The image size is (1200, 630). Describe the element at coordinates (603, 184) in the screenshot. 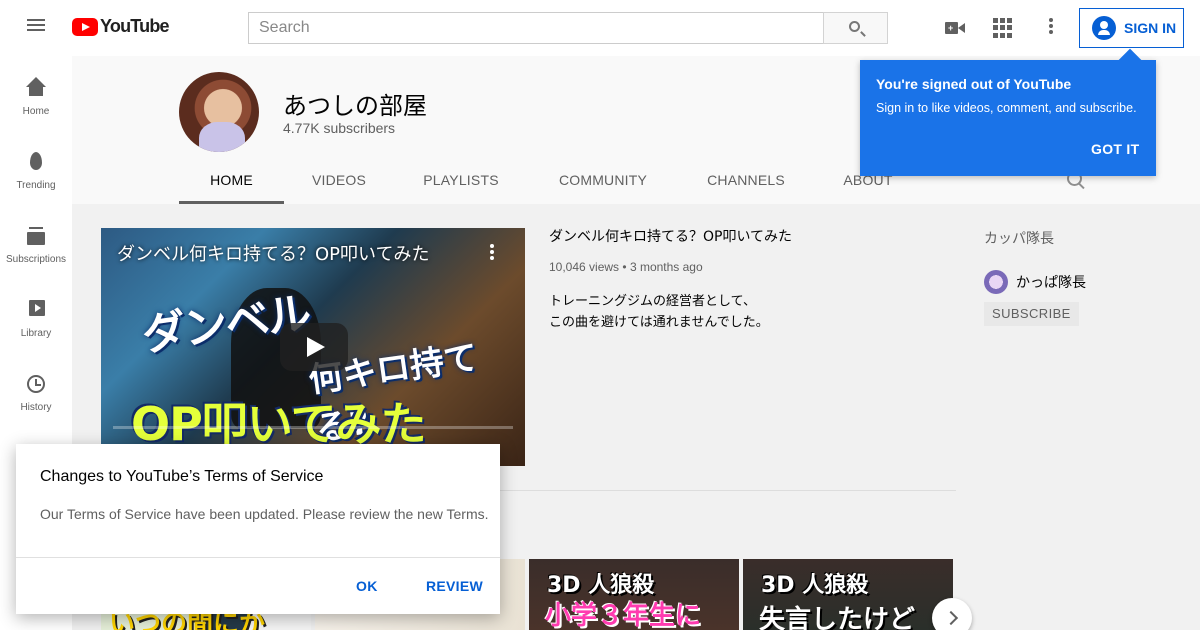

I see `tab-community: COMMUNITY` at that location.